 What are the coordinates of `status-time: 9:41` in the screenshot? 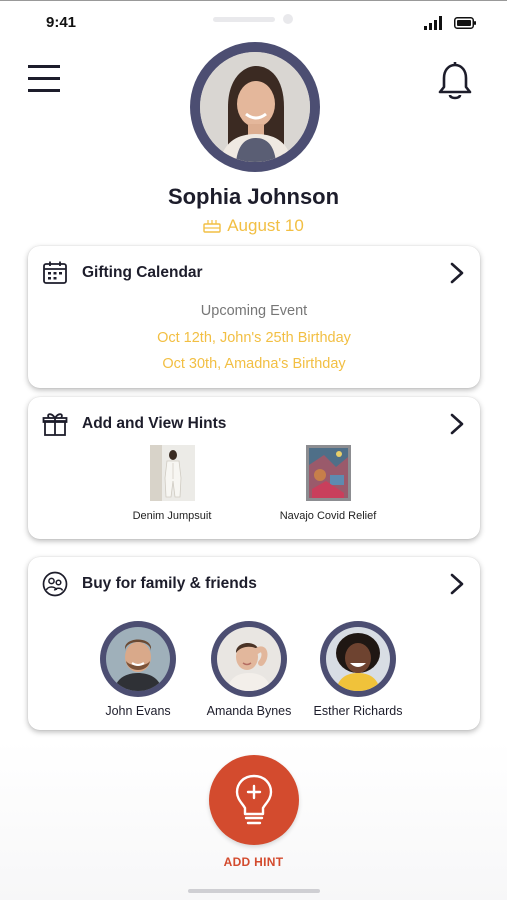 It's located at (61, 22).